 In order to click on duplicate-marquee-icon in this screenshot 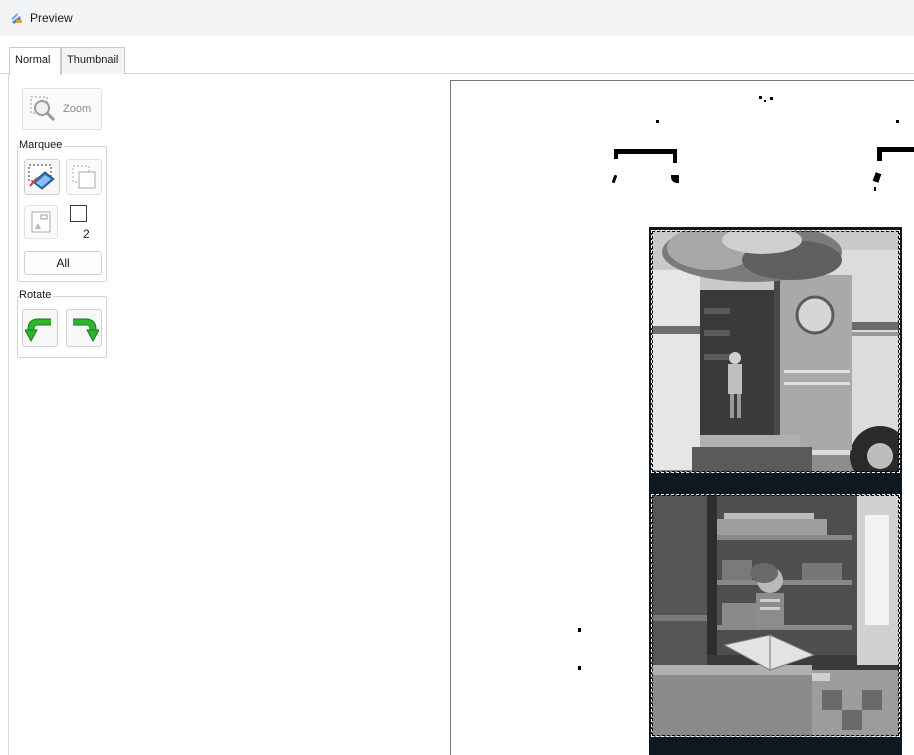, I will do `click(84, 177)`.